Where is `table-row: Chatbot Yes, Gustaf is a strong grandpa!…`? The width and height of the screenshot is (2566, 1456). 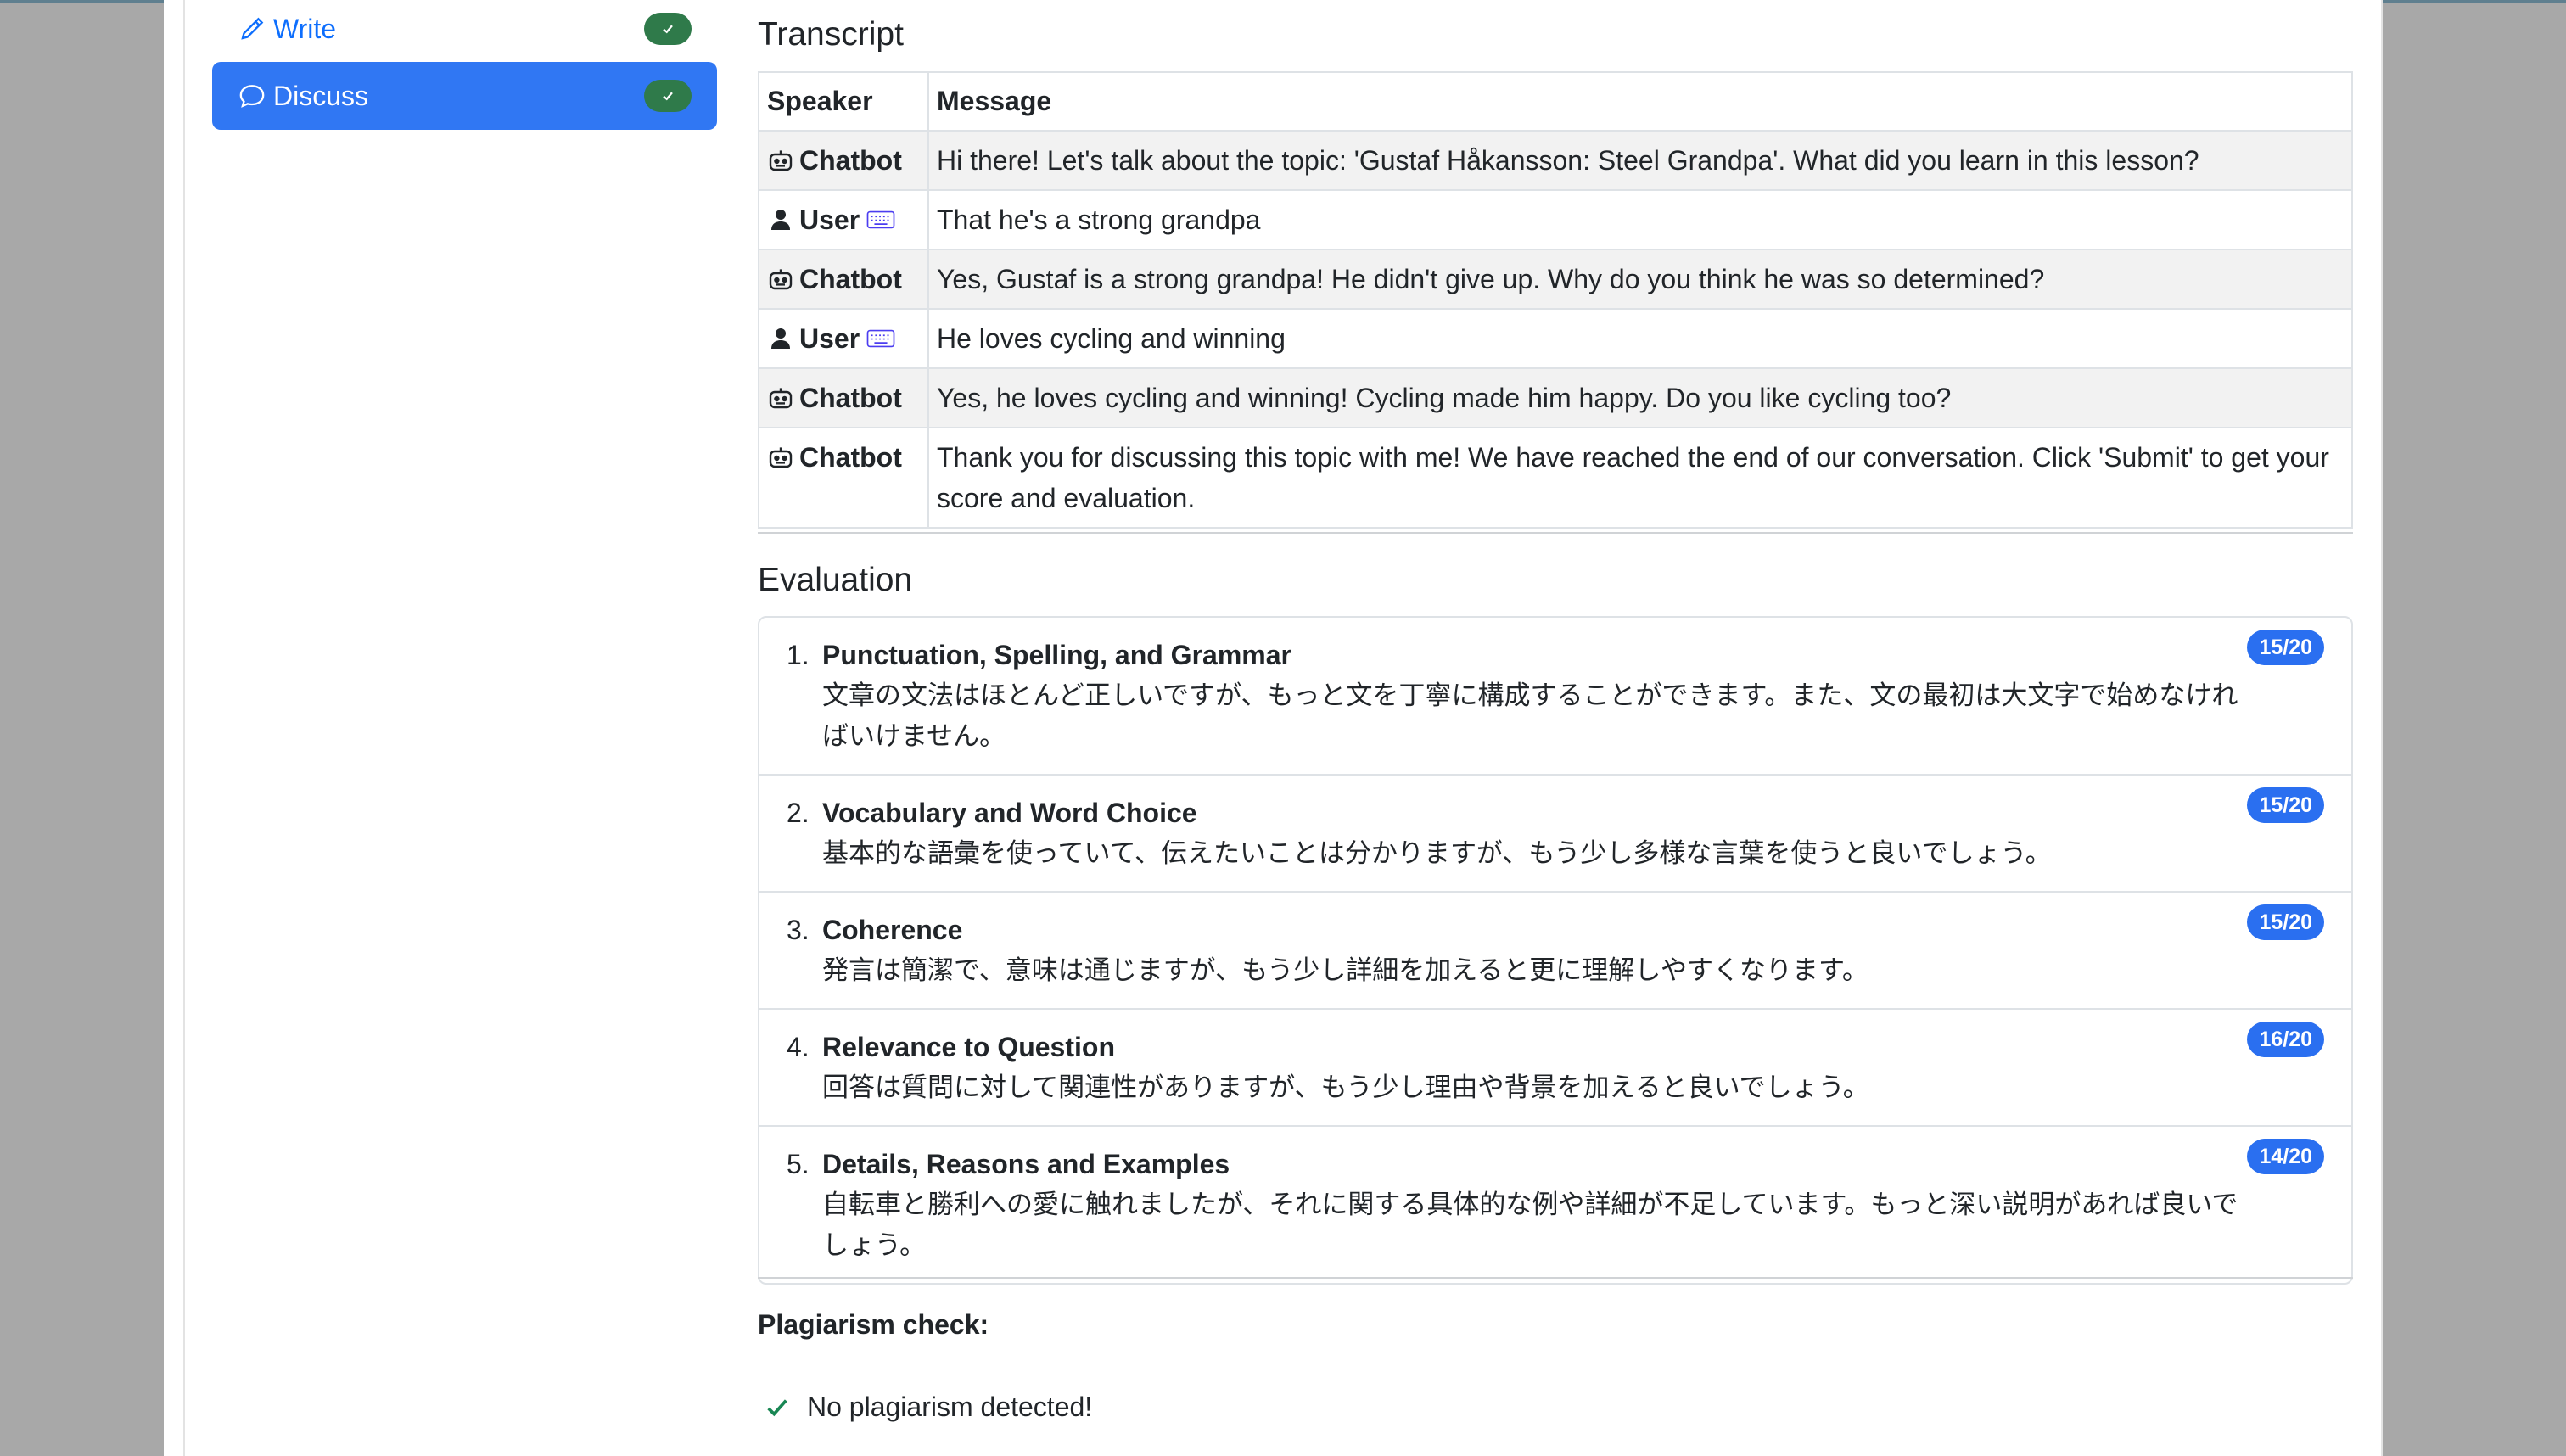 table-row: Chatbot Yes, Gustaf is a strong grandpa!… is located at coordinates (1555, 279).